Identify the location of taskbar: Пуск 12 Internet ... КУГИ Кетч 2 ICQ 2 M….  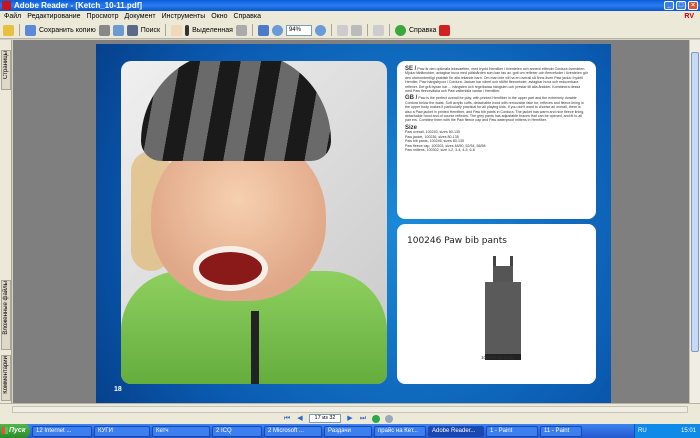
(350, 431).